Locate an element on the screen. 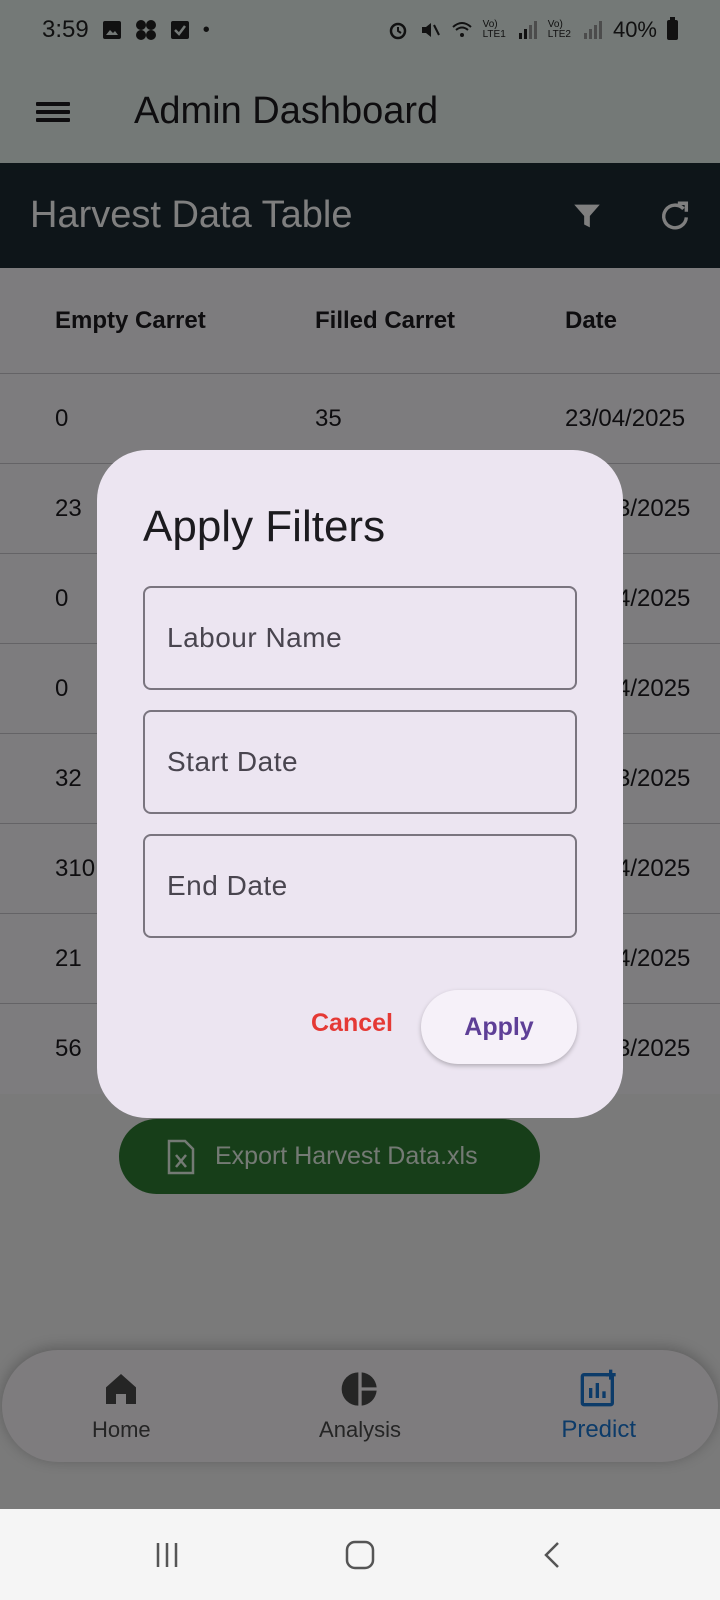  recent-apps-icon is located at coordinates (166, 1554).